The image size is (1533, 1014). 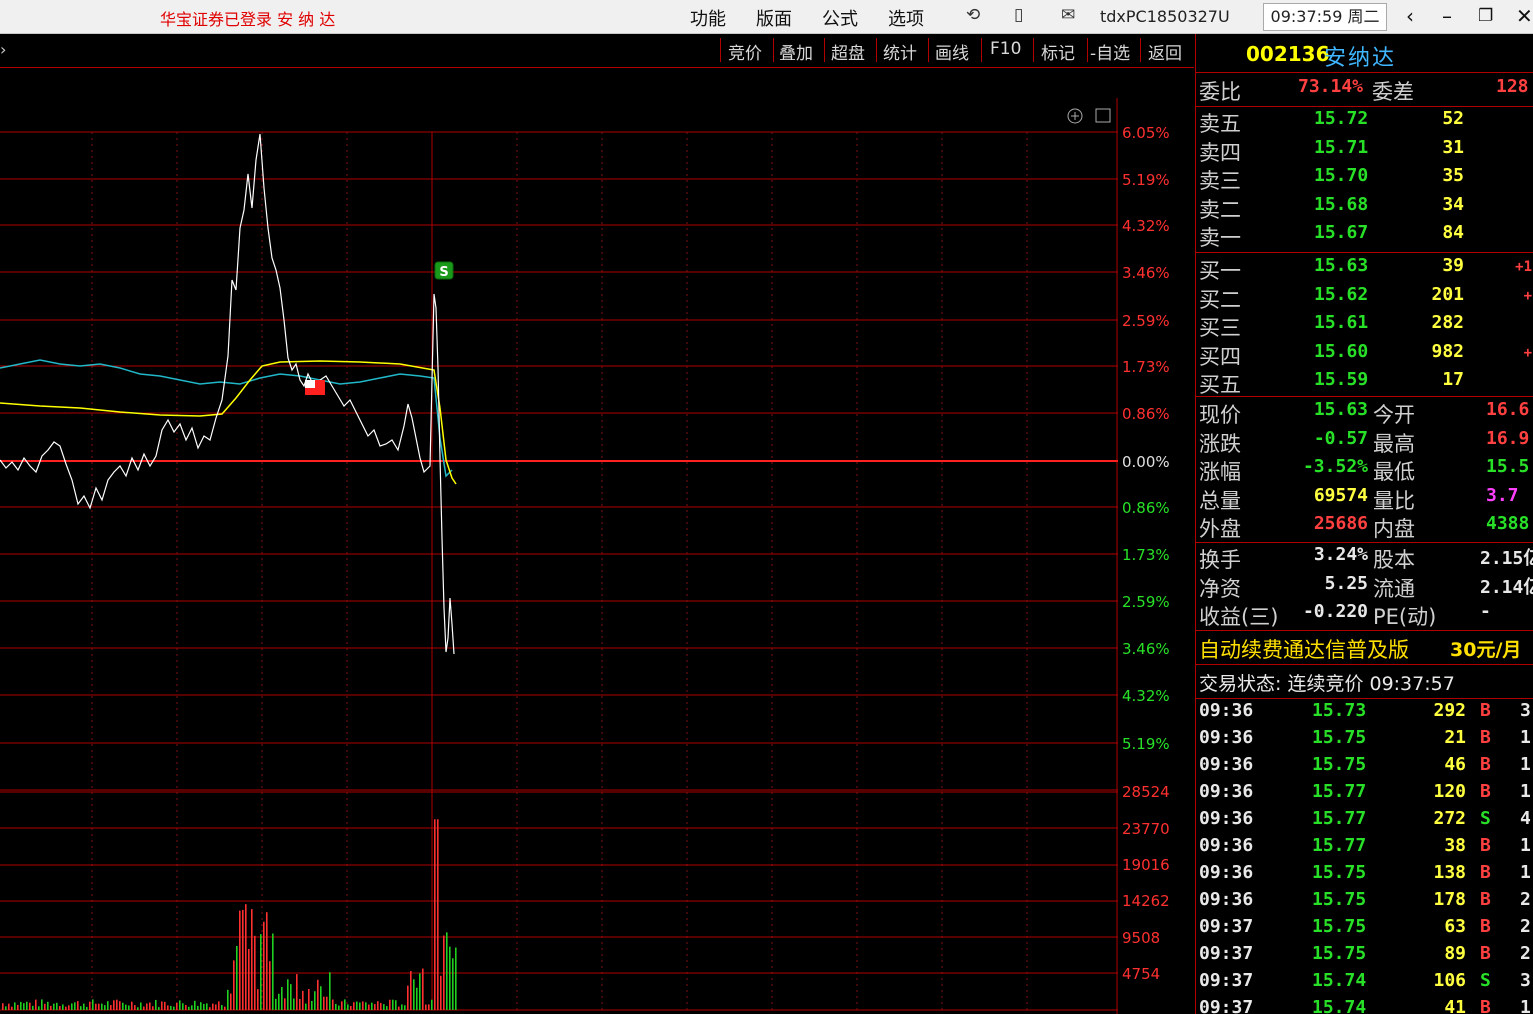 What do you see at coordinates (1525, 737) in the screenshot?
I see `tick-count: 1` at bounding box center [1525, 737].